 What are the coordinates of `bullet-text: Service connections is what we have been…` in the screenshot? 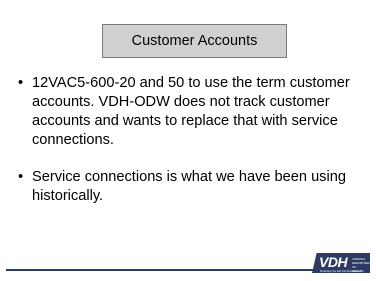 It's located at (189, 186).